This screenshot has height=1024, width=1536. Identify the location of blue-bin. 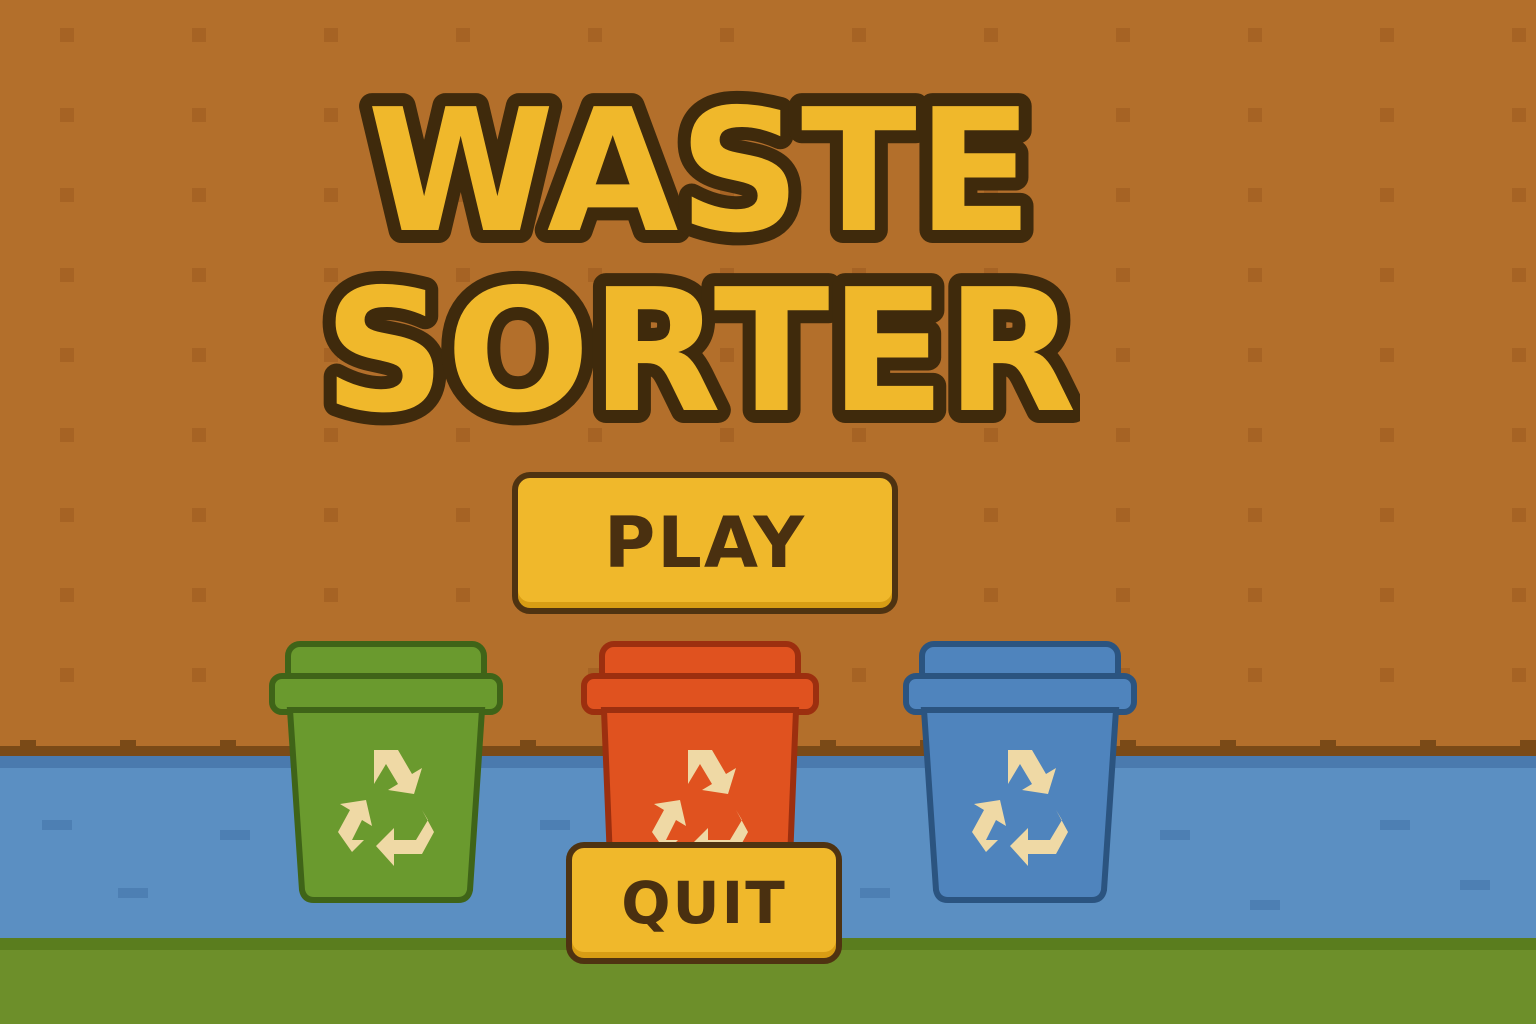
(1020, 773).